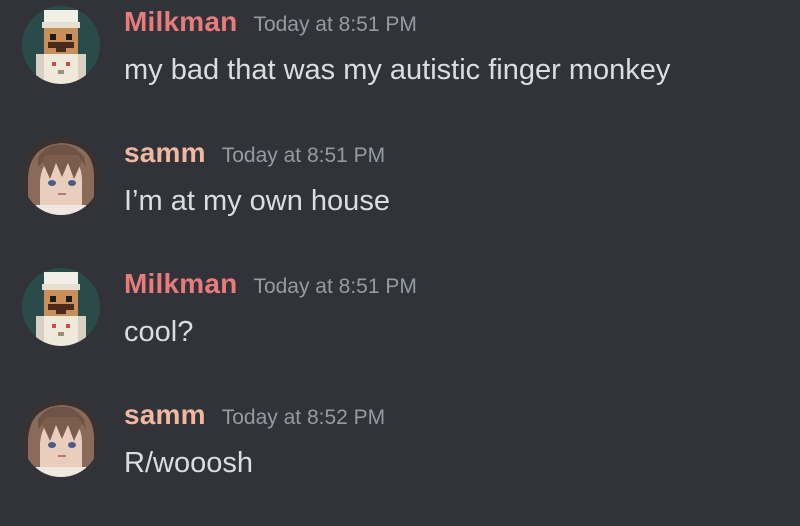 This screenshot has height=526, width=800. I want to click on timestamp: Today at 8:52 PM, so click(303, 417).